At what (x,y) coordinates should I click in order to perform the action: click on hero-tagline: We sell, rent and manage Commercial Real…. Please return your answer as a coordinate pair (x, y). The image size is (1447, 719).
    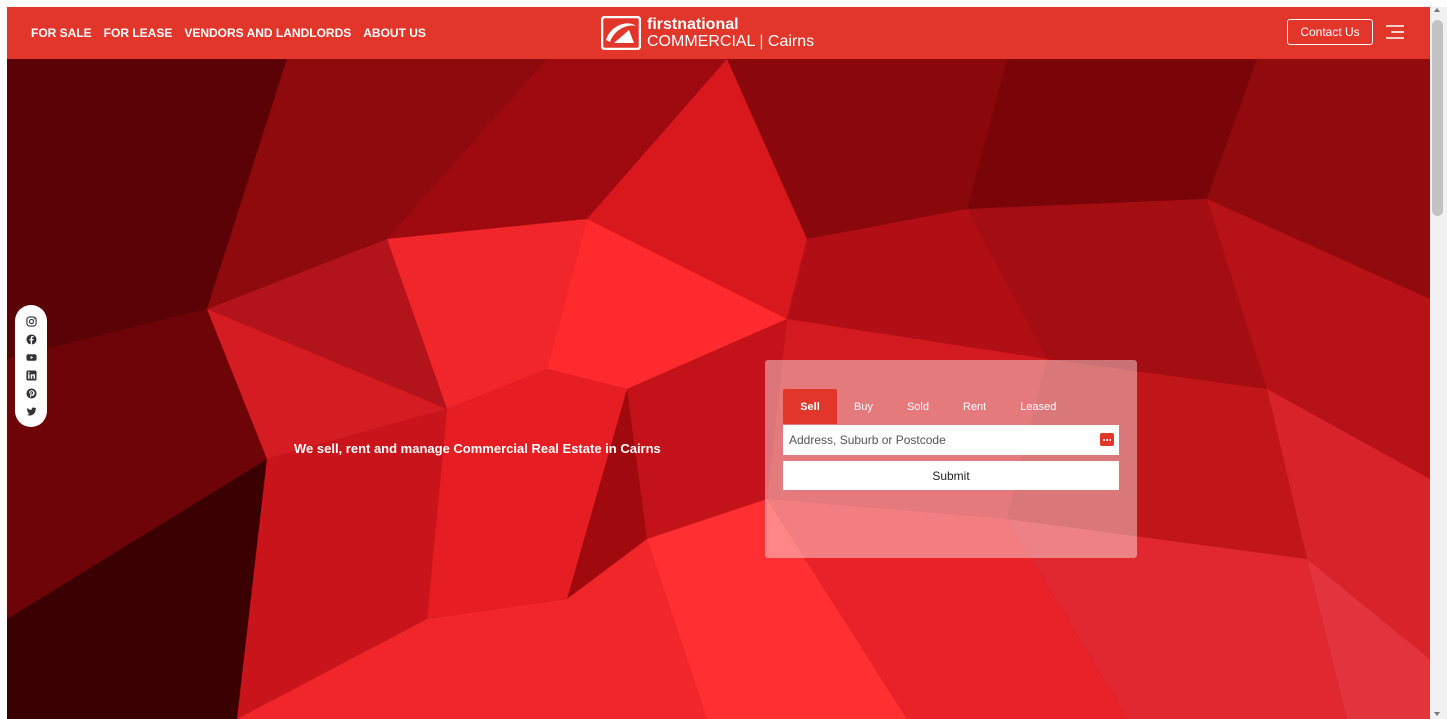
    Looking at the image, I should click on (477, 448).